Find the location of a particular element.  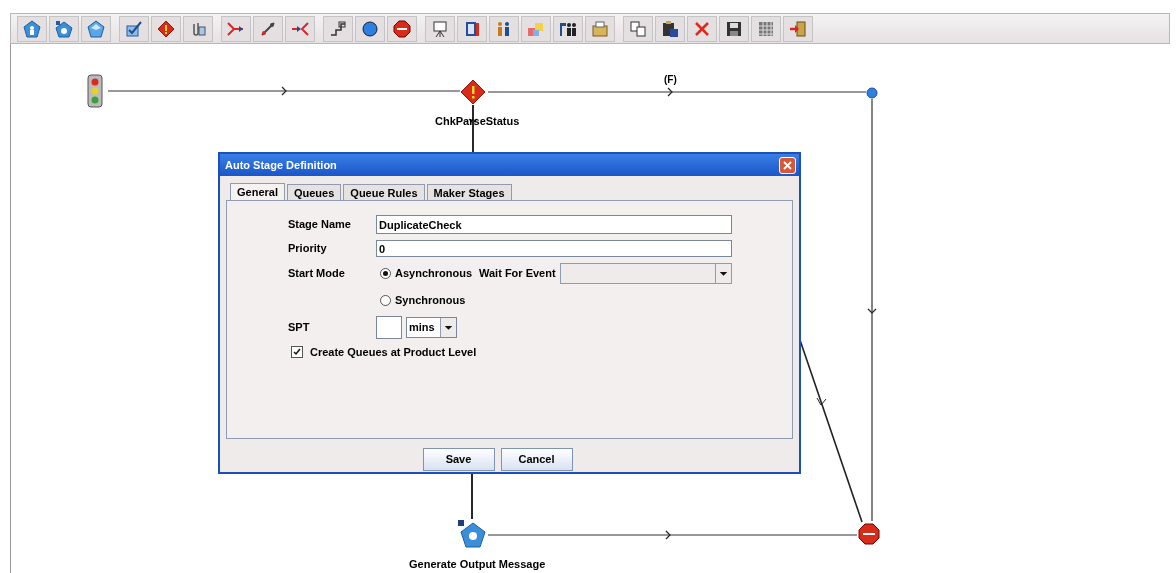

window-title: Auto Stage Definition is located at coordinates (281, 165).